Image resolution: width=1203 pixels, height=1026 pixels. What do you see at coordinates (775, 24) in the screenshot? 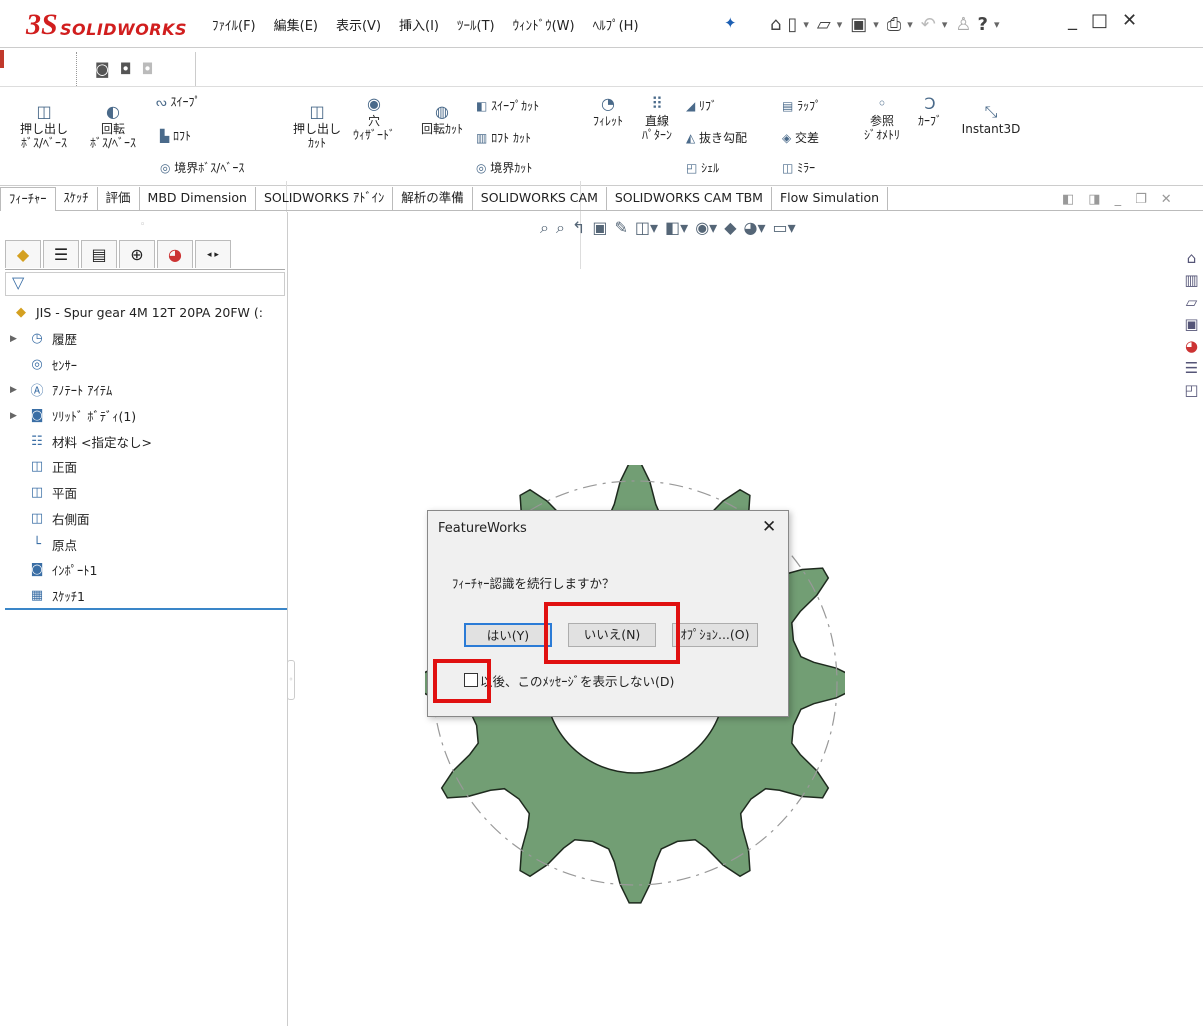
I see `home-icon: ⌂` at bounding box center [775, 24].